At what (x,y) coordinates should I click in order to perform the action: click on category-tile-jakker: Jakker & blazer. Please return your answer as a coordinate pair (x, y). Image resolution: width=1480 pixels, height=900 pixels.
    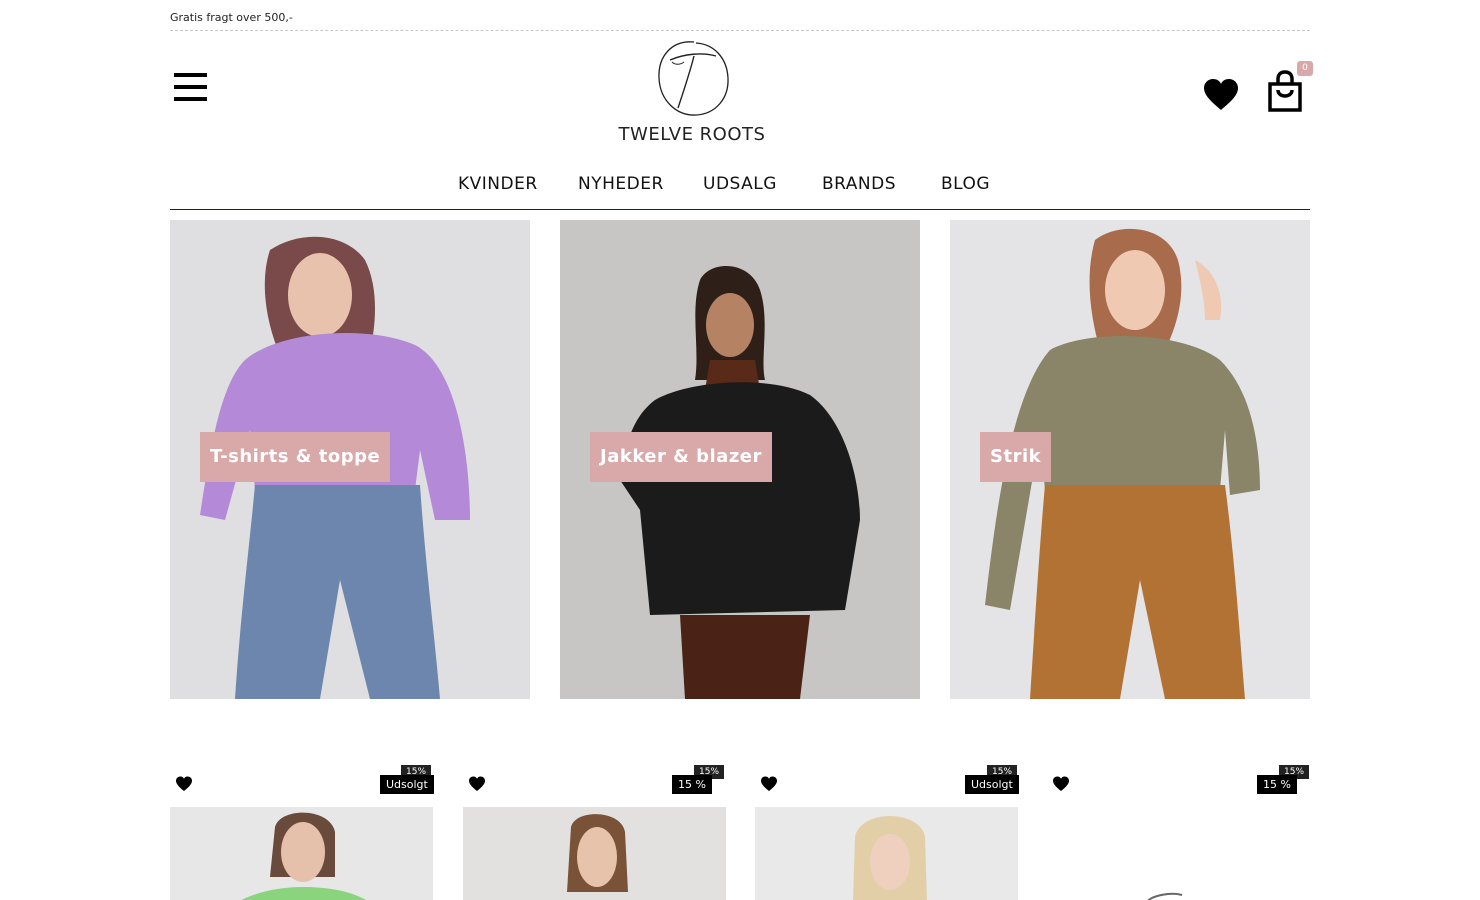
    Looking at the image, I should click on (740, 459).